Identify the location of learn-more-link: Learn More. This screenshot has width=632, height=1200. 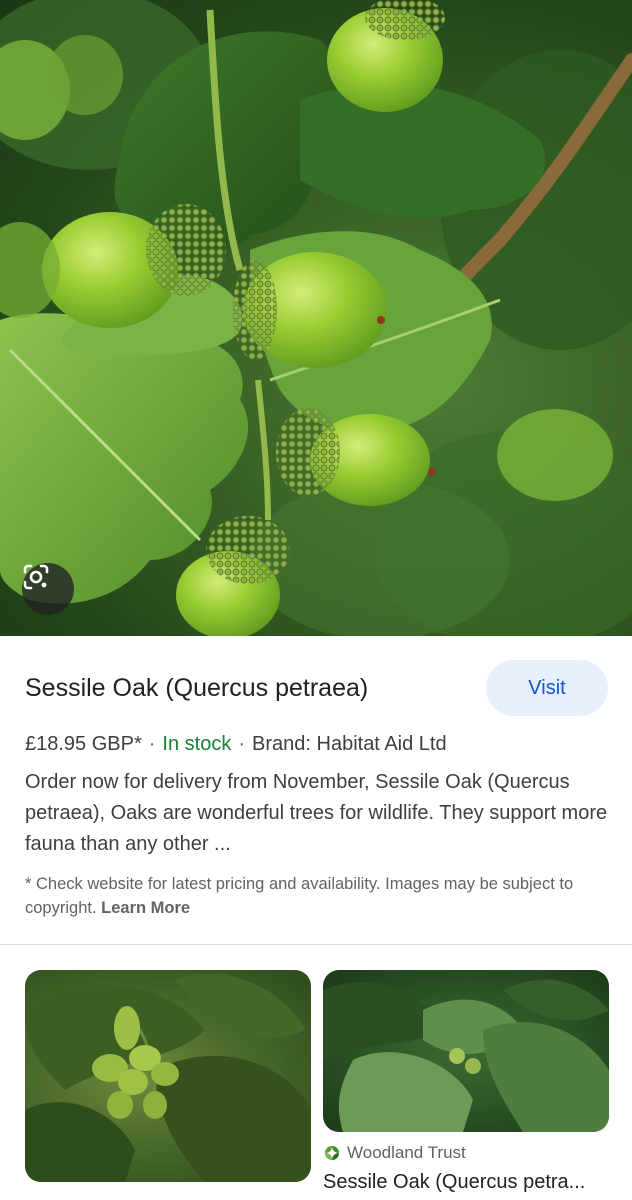
(145, 908).